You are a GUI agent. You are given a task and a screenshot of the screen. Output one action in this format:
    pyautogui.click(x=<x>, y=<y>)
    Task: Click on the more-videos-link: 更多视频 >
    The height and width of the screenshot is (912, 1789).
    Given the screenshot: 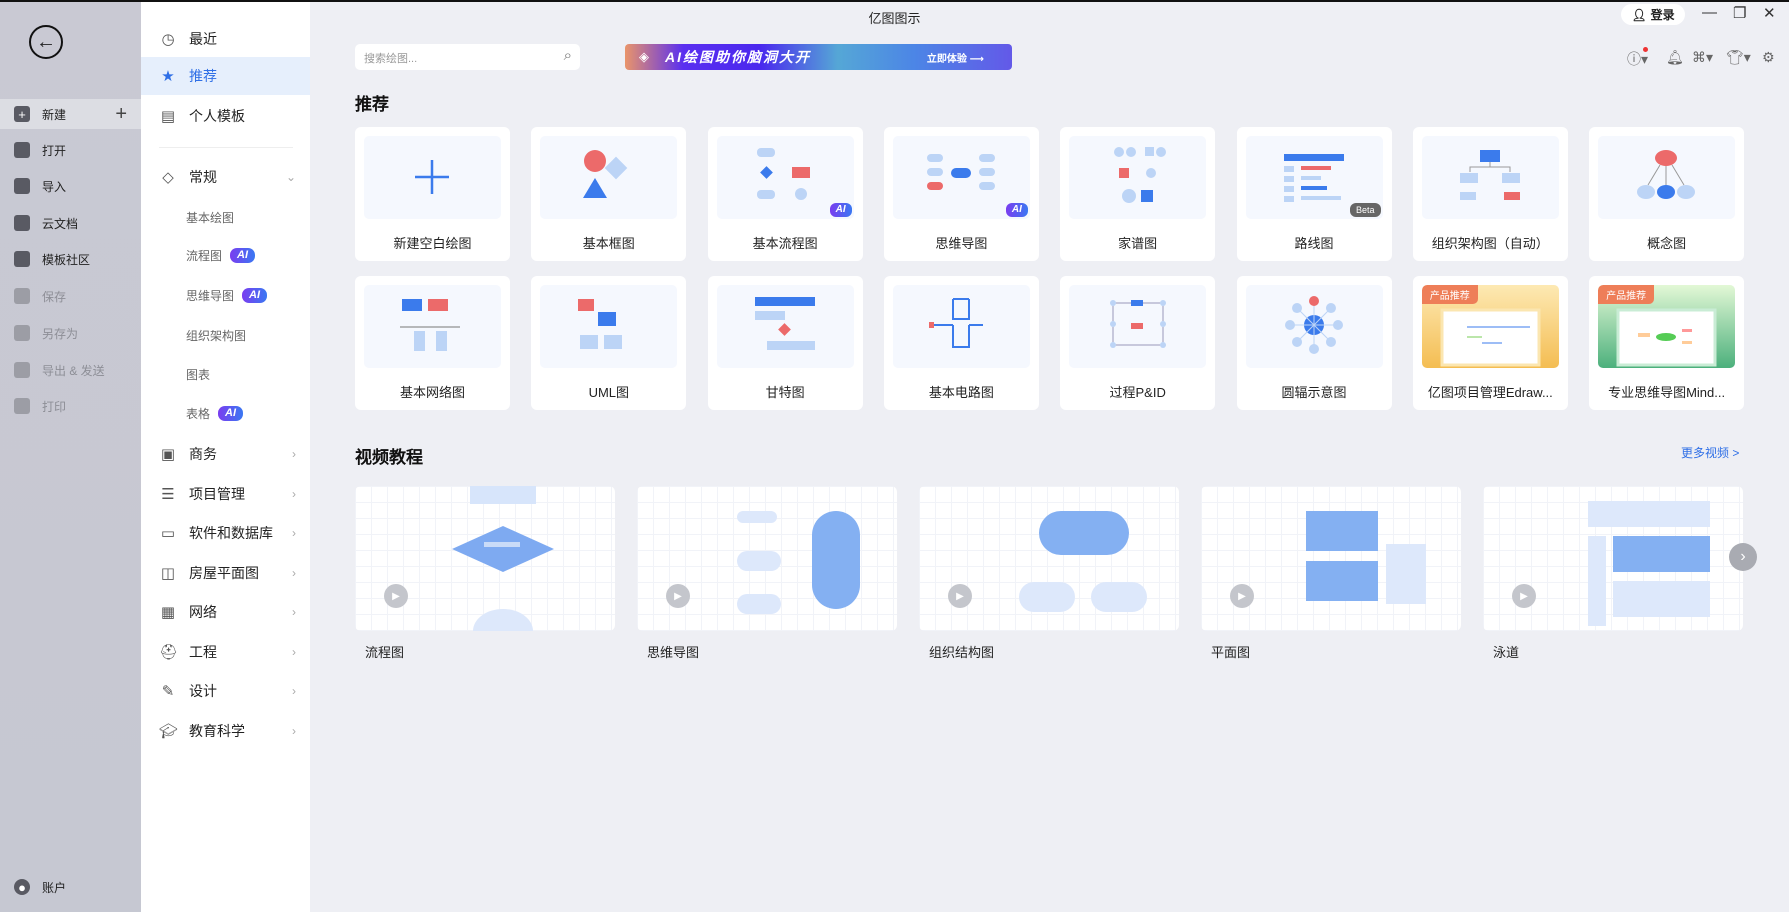 What is the action you would take?
    pyautogui.click(x=1710, y=452)
    